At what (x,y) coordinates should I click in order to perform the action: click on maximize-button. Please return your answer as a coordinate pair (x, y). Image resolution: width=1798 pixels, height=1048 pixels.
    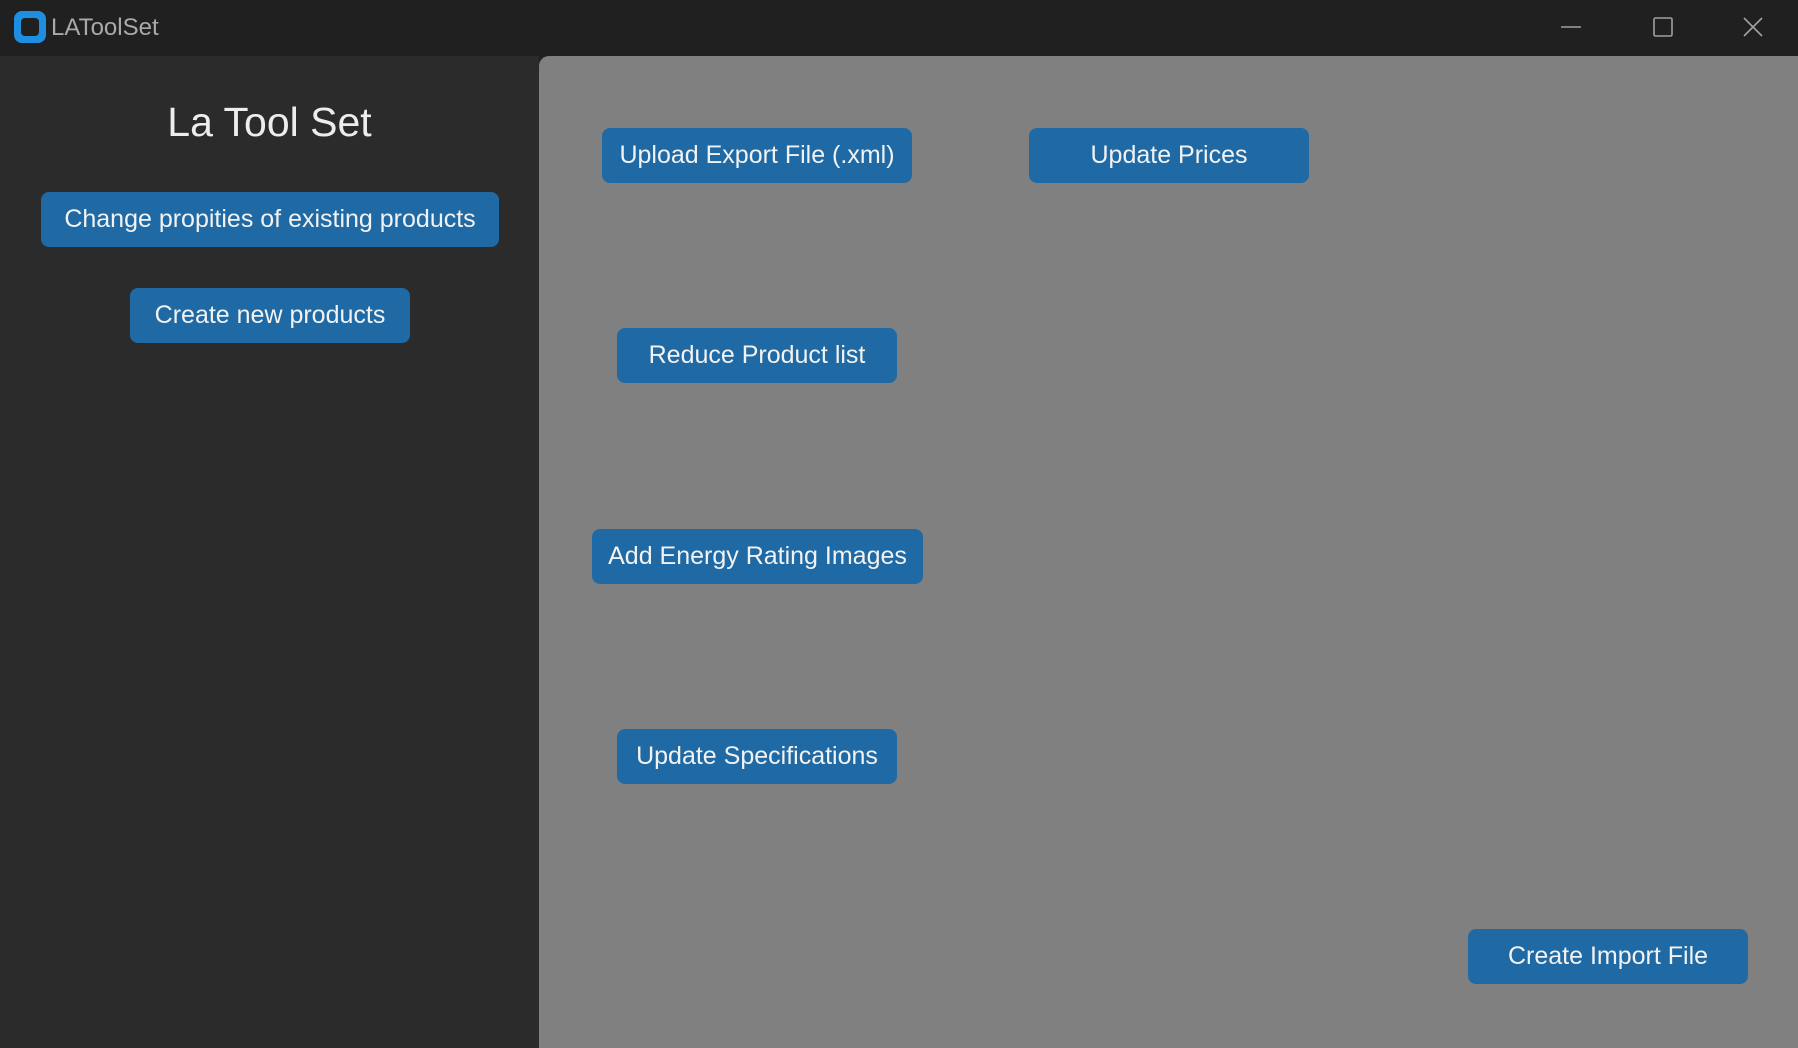
    Looking at the image, I should click on (1663, 28).